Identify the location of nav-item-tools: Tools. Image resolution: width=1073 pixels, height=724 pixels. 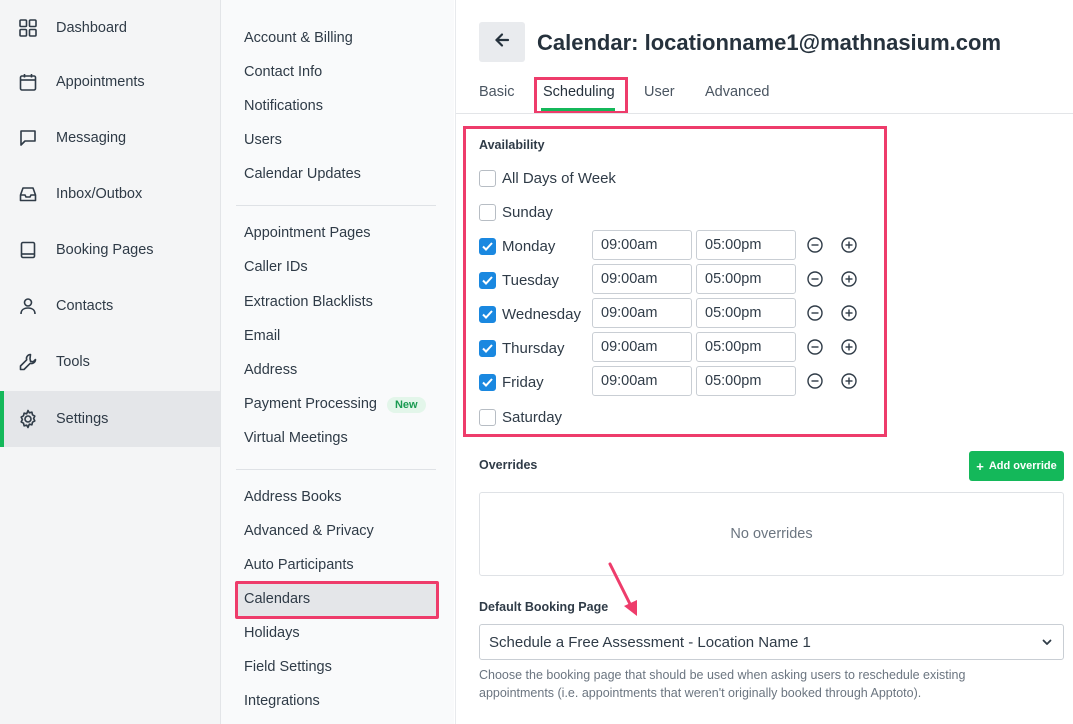
(110, 362).